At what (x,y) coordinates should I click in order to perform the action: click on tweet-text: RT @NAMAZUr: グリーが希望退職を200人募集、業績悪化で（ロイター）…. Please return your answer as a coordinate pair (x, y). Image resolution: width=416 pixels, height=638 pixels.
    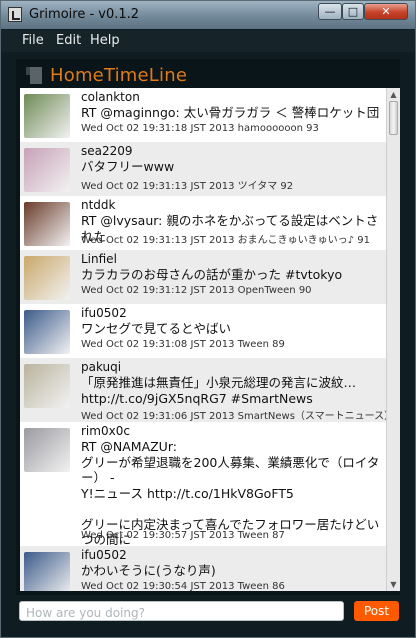
    Looking at the image, I should click on (230, 501).